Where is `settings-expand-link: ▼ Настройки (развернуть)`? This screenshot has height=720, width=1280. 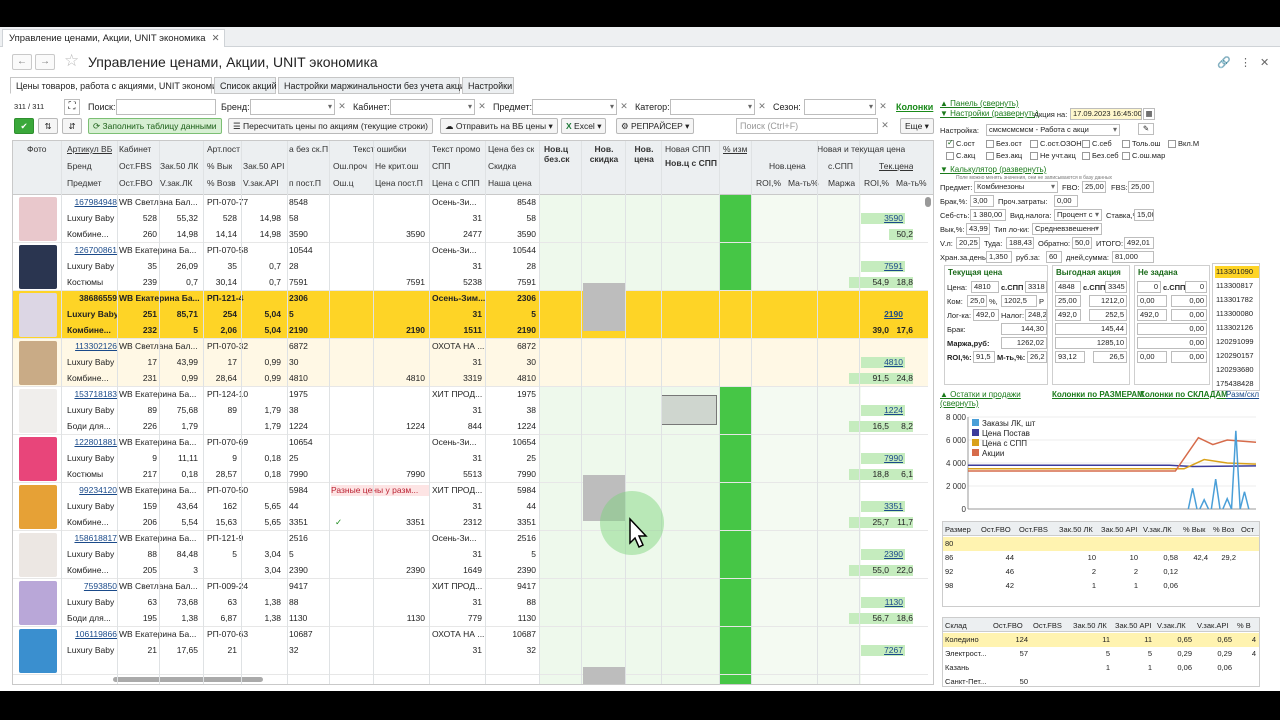 settings-expand-link: ▼ Настройки (развернуть) is located at coordinates (989, 113).